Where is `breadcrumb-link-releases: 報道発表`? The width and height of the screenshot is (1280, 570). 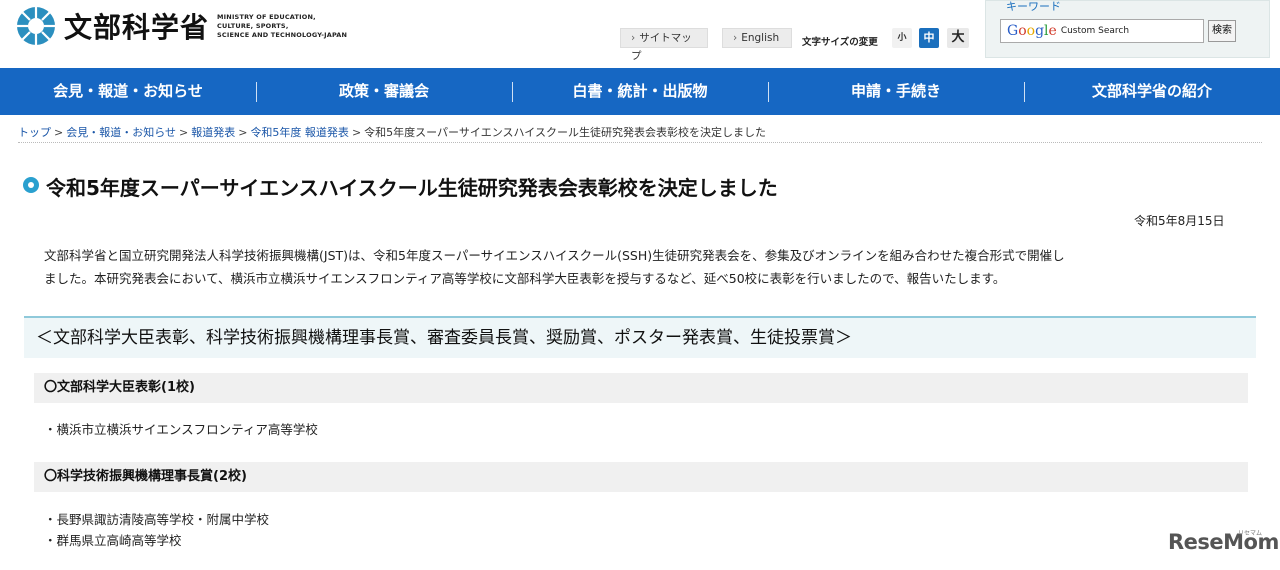
breadcrumb-link-releases: 報道発表 is located at coordinates (213, 132).